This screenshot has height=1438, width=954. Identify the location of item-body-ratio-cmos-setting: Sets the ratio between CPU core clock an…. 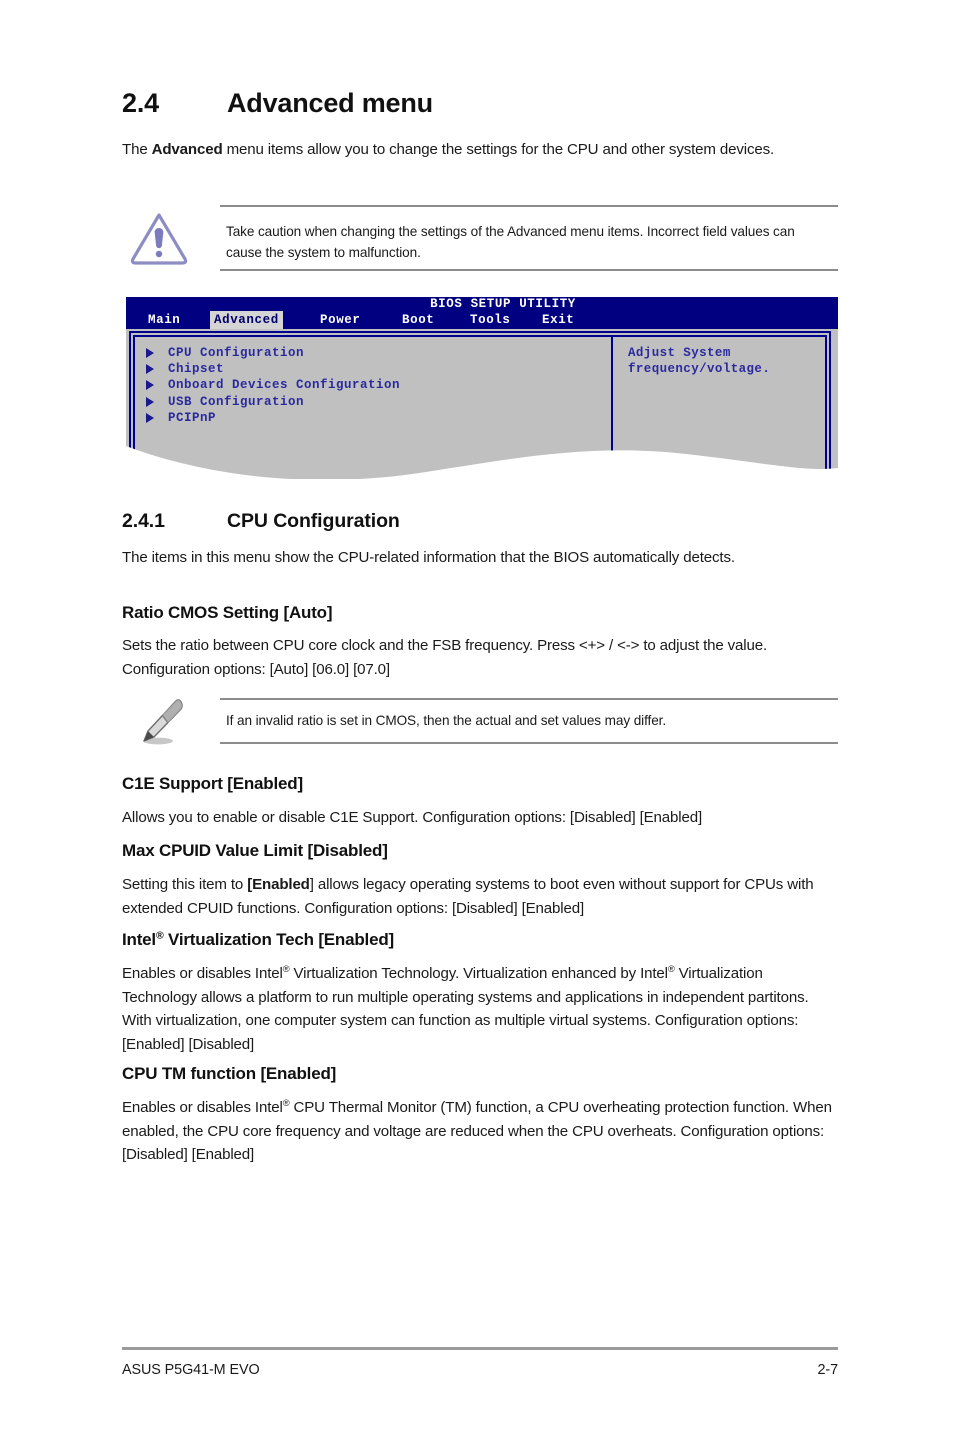
(445, 657).